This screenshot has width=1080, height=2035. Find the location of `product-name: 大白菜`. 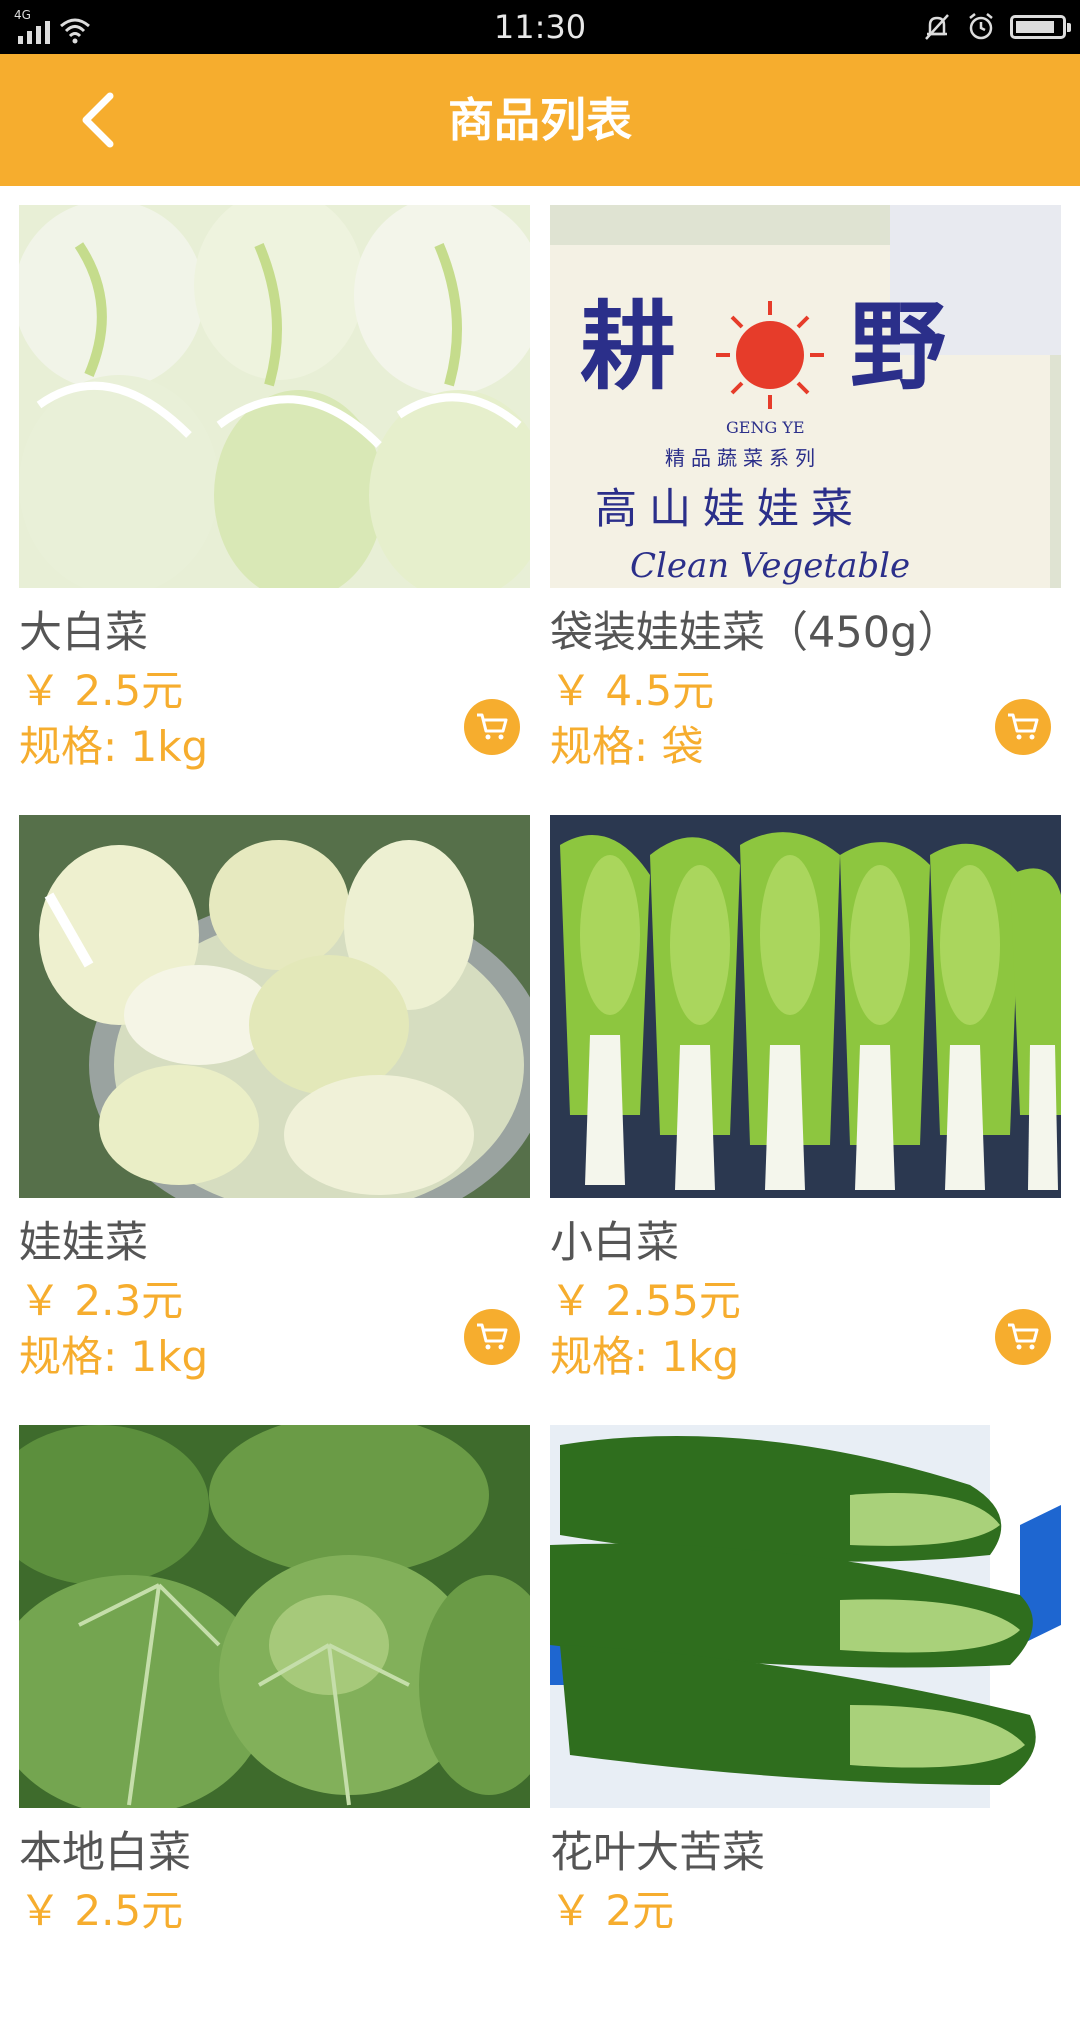

product-name: 大白菜 is located at coordinates (83, 633).